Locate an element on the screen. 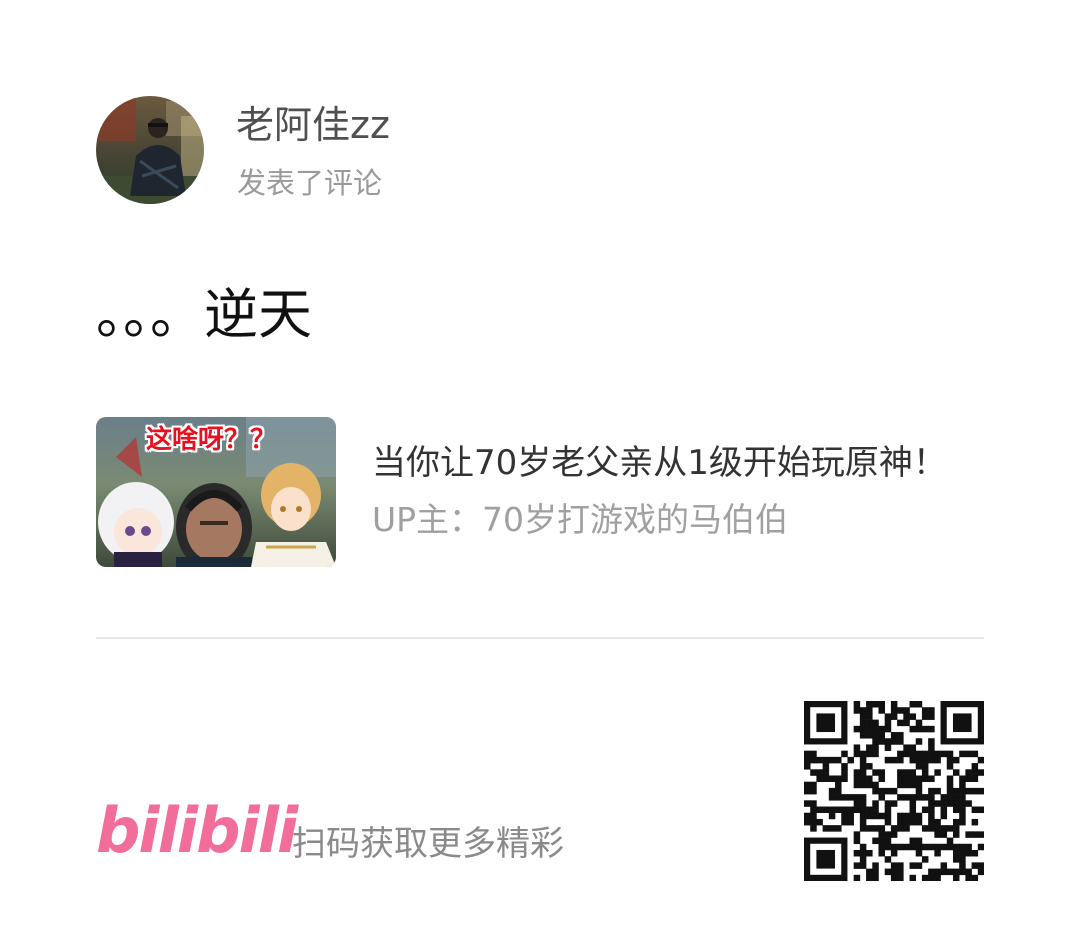 Image resolution: width=1080 pixels, height=941 pixels. avatar is located at coordinates (150, 150).